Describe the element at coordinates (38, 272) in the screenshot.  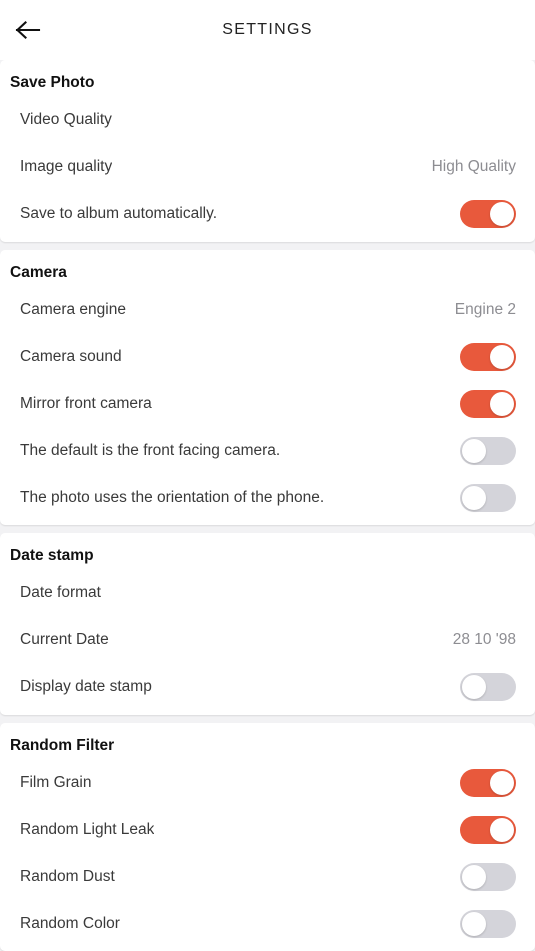
I see `section-title: Camera` at that location.